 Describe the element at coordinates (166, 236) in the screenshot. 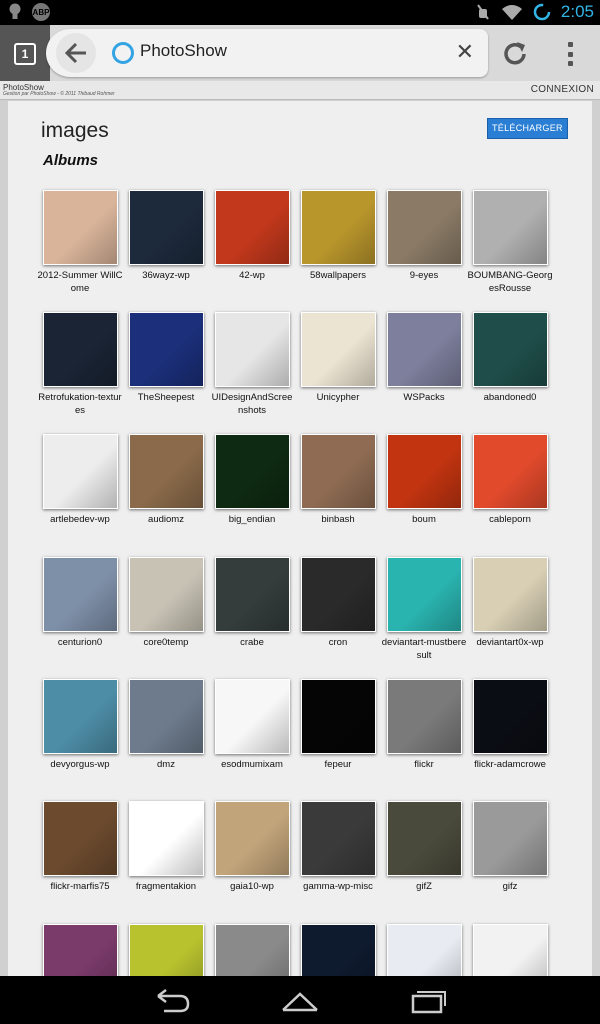

I see `album-item: 36wayz-wp` at that location.